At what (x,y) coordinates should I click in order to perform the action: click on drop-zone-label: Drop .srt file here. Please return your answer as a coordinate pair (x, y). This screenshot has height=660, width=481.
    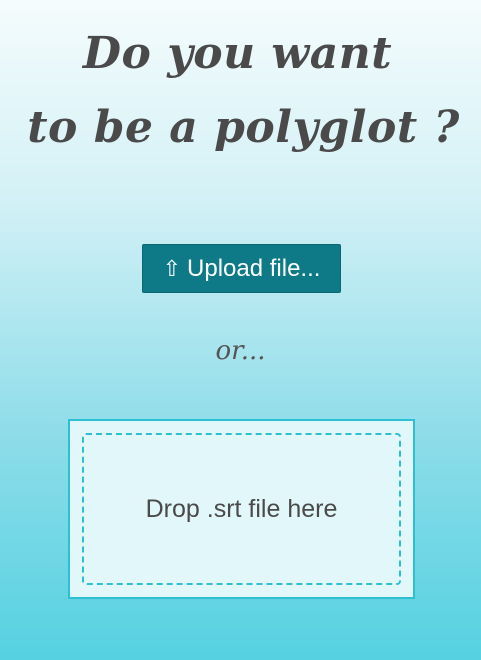
    Looking at the image, I should click on (241, 508).